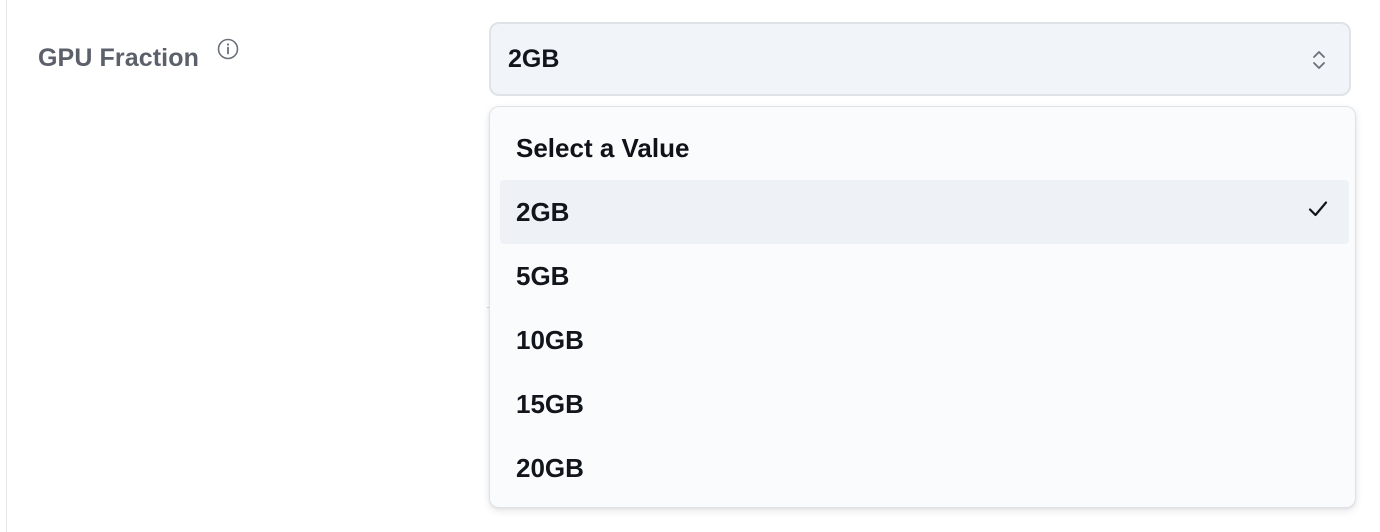 Image resolution: width=1380 pixels, height=532 pixels. Describe the element at coordinates (543, 212) in the screenshot. I see `option-label: 2GB` at that location.